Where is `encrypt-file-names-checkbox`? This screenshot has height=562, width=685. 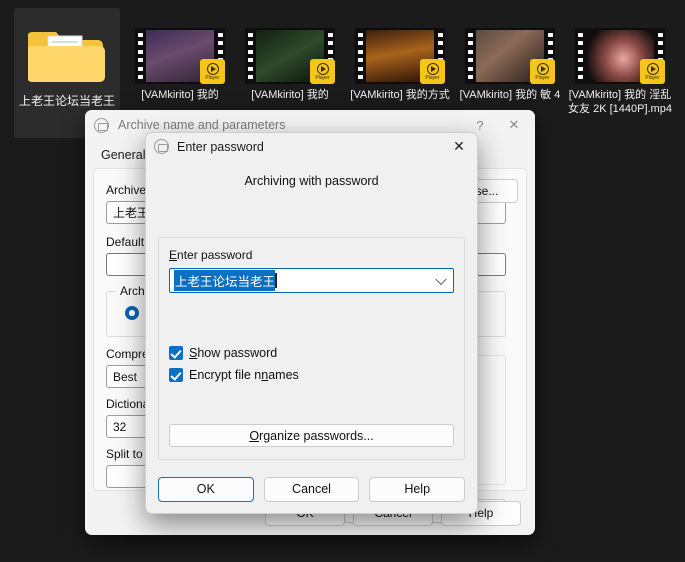 encrypt-file-names-checkbox is located at coordinates (176, 375).